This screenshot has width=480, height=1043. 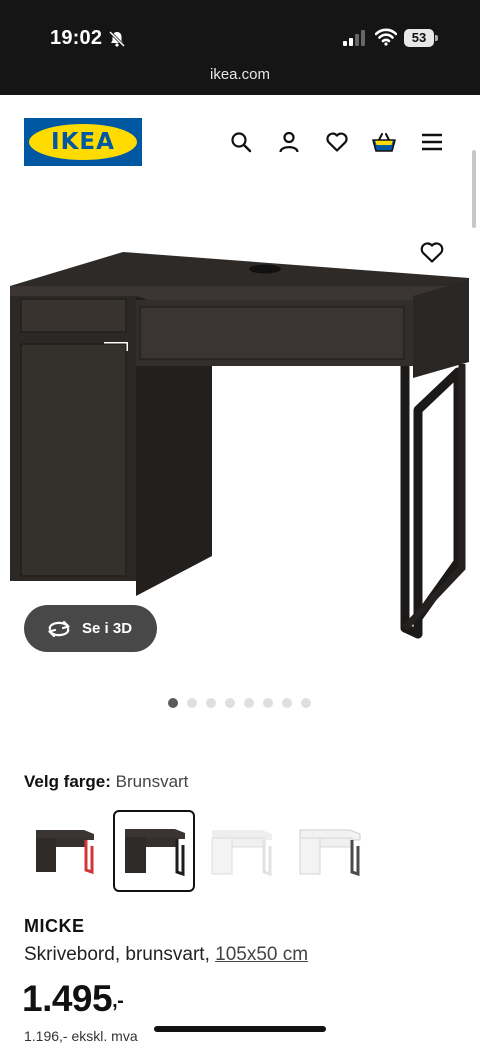 I want to click on color-selection-label: Velg farge: Brunsvart, so click(x=106, y=782).